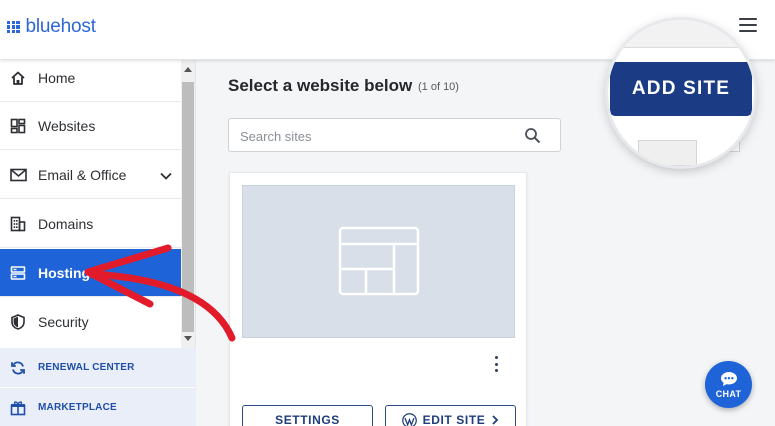  Describe the element at coordinates (681, 34) in the screenshot. I see `magnified-strip` at that location.